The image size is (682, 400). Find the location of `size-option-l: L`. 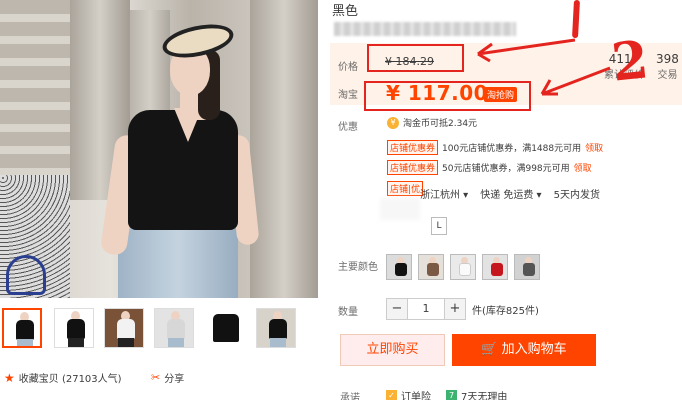

size-option-l: L is located at coordinates (439, 226).